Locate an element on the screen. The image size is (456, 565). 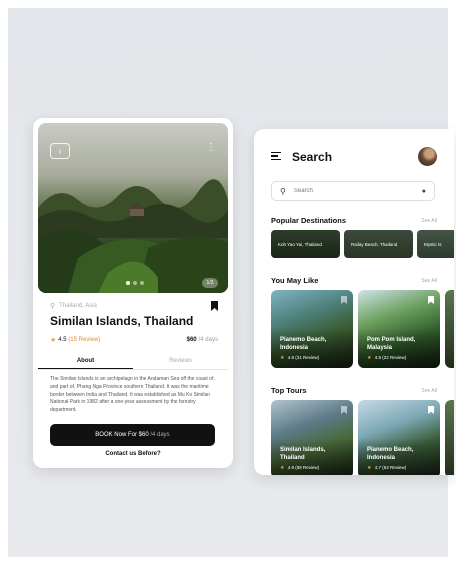
book-now-label: BOOK Now For $60 is located at coordinates (122, 435).